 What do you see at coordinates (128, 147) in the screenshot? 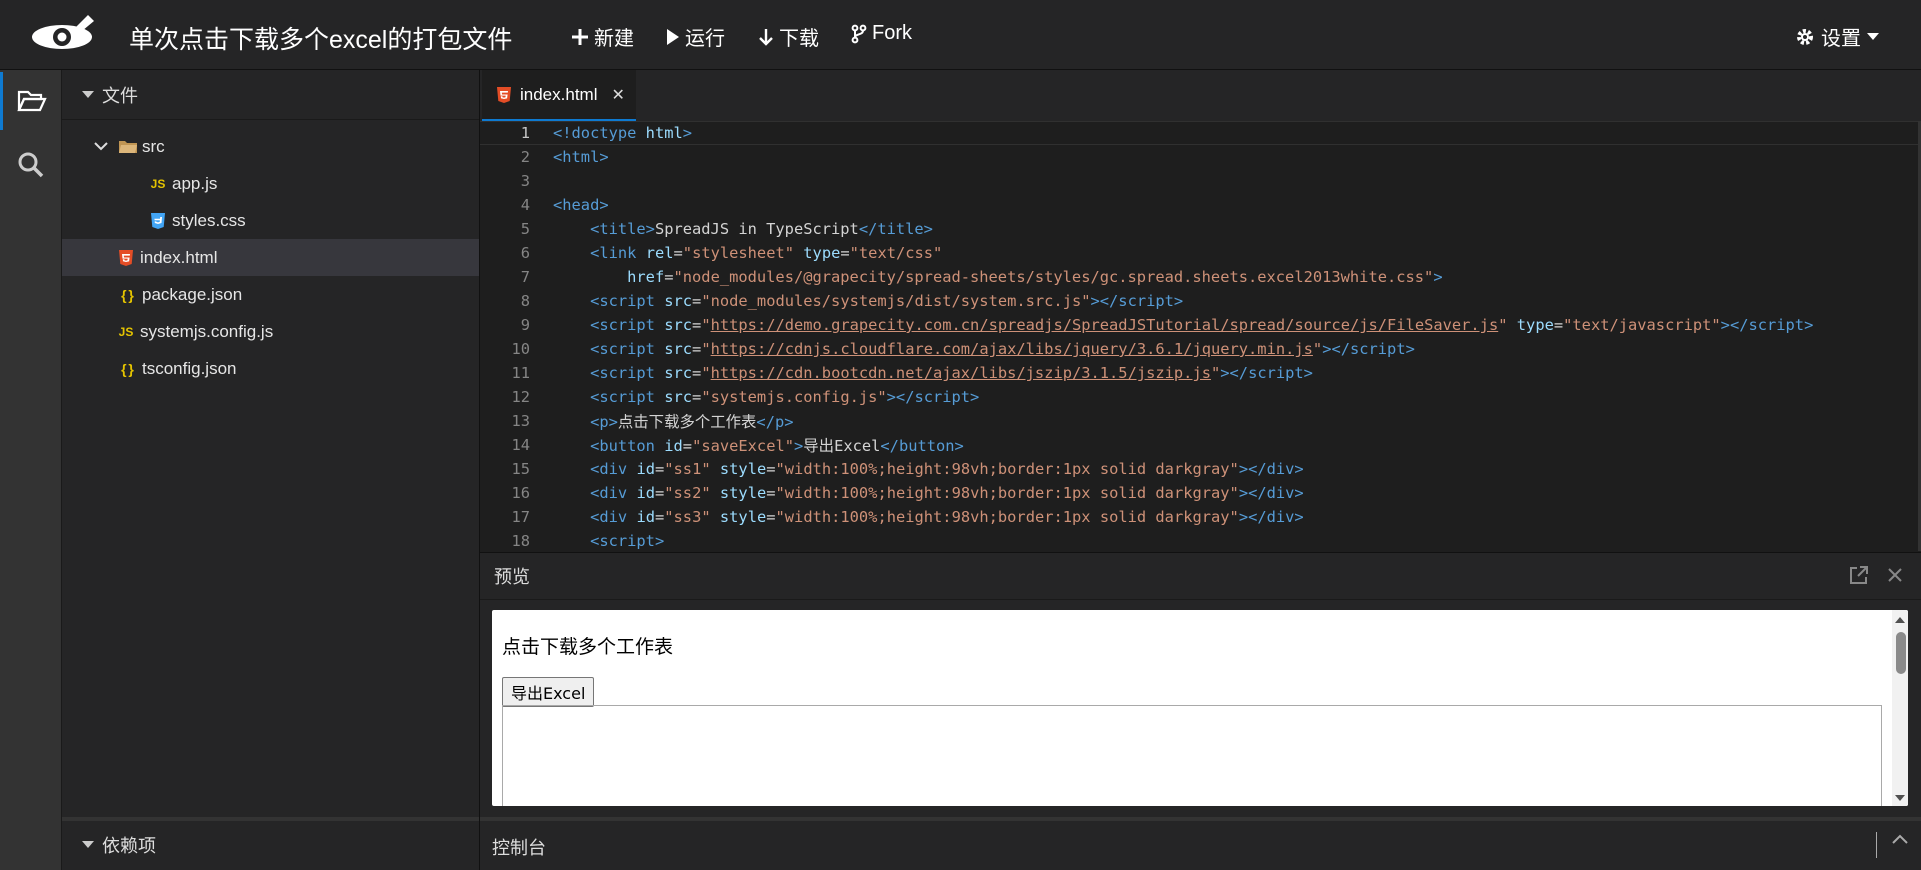
I see `folder-icon` at bounding box center [128, 147].